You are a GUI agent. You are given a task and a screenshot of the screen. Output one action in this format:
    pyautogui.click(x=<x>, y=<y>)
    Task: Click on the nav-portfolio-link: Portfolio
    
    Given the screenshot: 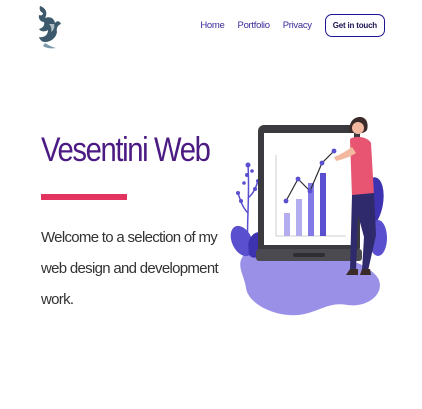 What is the action you would take?
    pyautogui.click(x=254, y=25)
    